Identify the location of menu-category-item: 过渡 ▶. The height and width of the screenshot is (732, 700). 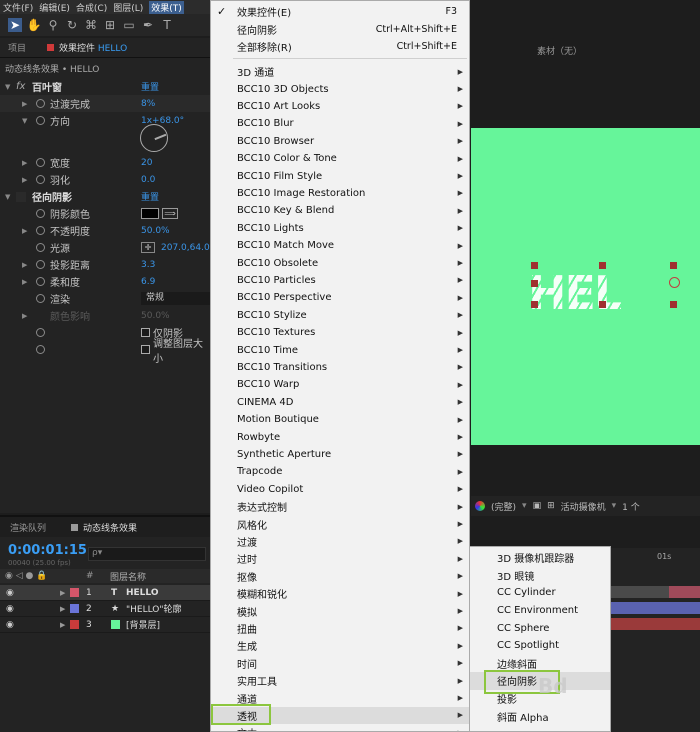
(340, 541).